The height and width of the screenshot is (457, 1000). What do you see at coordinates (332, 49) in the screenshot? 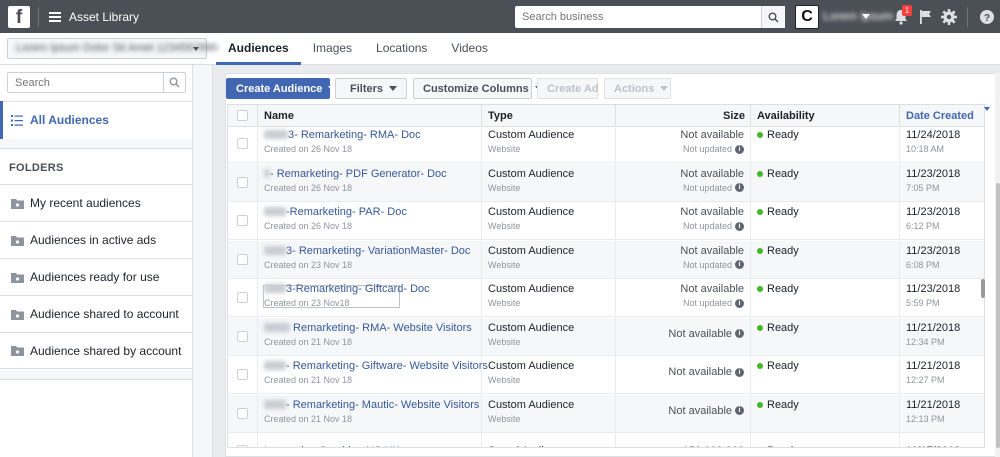
I see `tab-images: Images` at bounding box center [332, 49].